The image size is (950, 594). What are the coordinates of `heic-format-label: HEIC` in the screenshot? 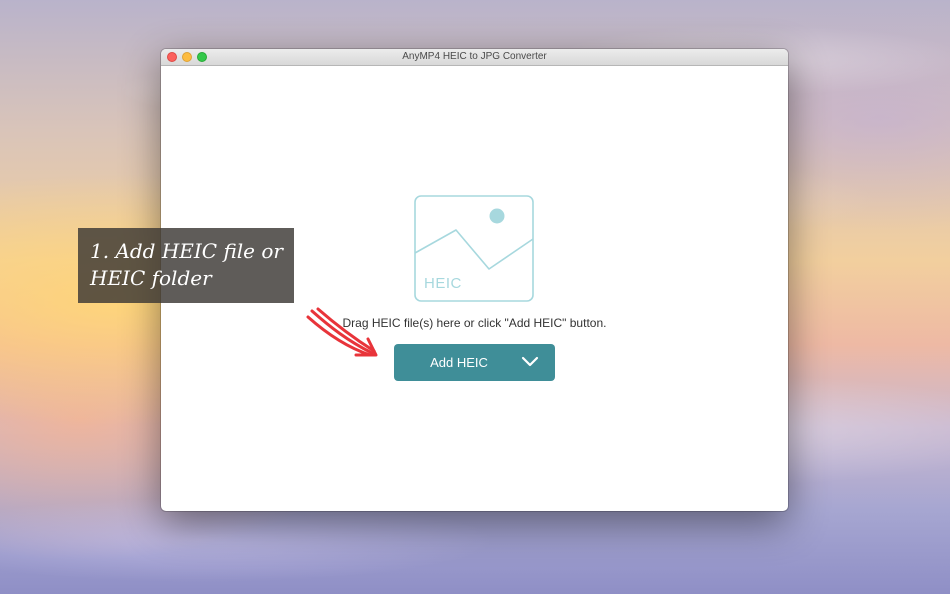 It's located at (443, 283).